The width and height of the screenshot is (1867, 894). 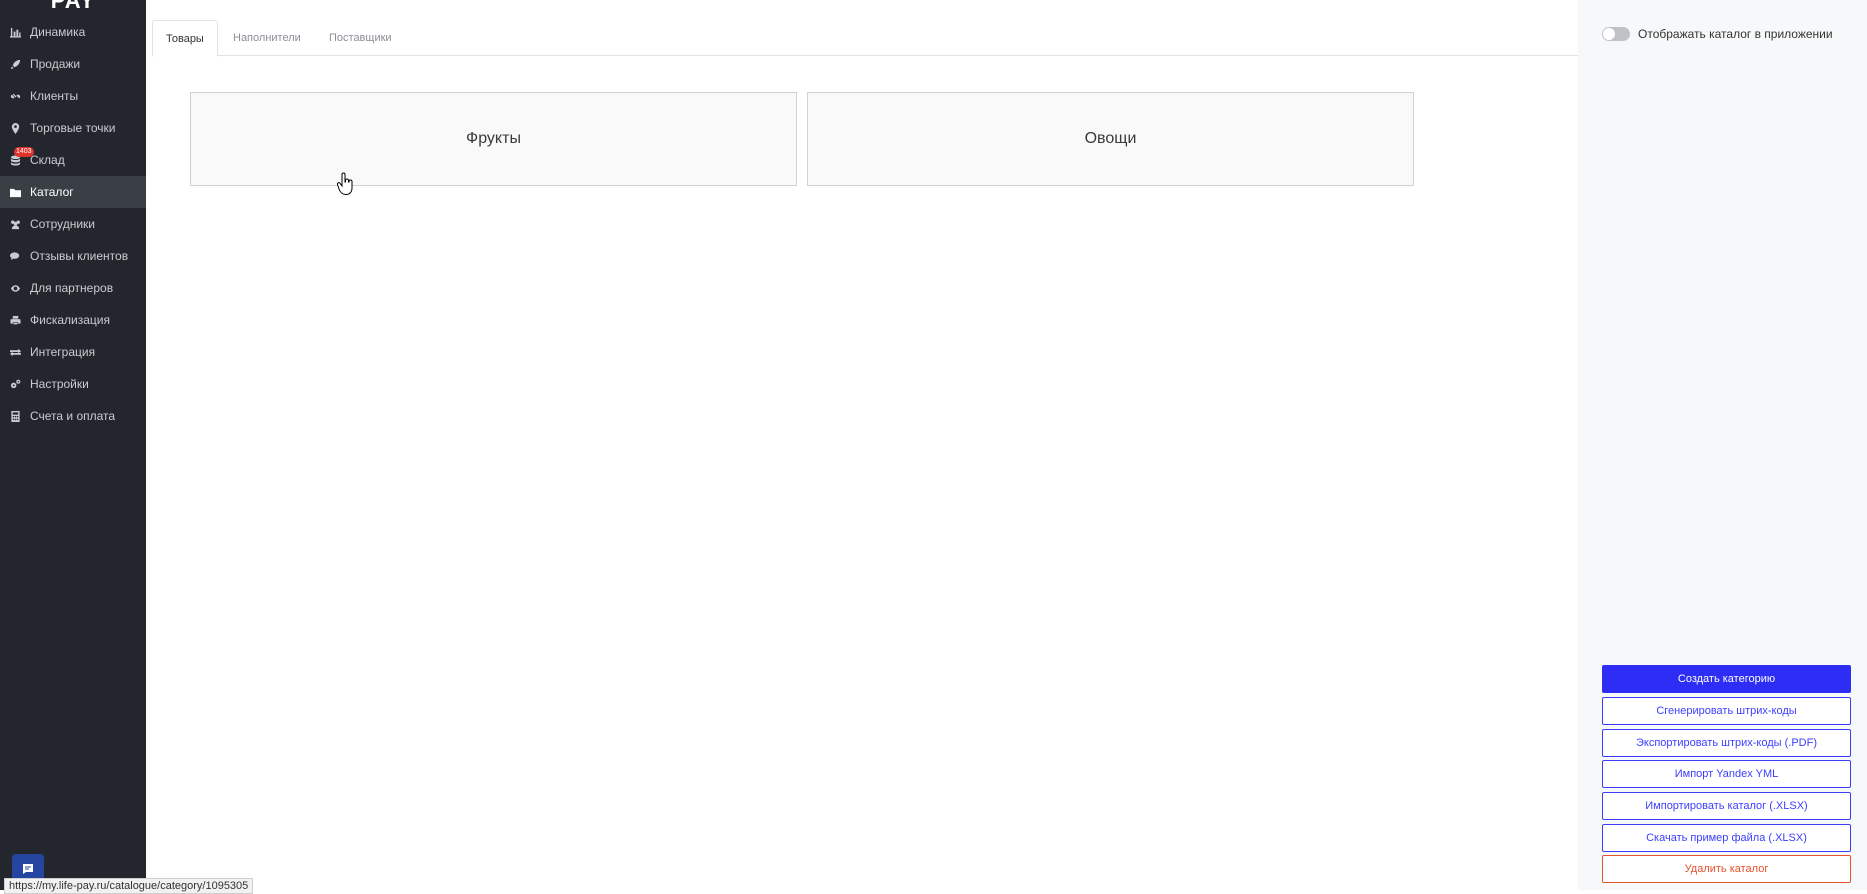 I want to click on sidebar-item-catalog: Каталог, so click(x=73, y=192).